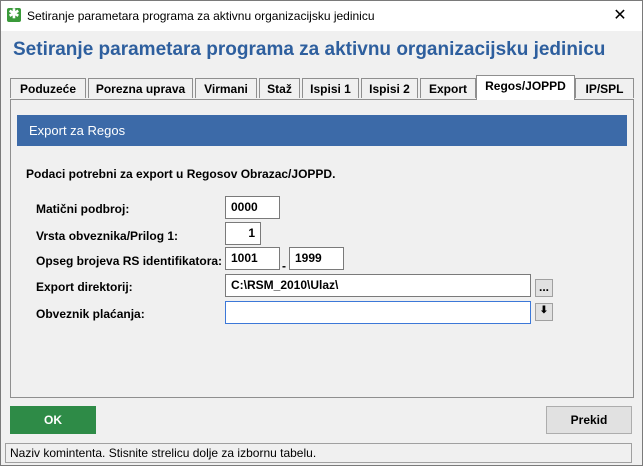 The image size is (643, 466). Describe the element at coordinates (226, 88) in the screenshot. I see `tab-virmani: Virmani` at that location.